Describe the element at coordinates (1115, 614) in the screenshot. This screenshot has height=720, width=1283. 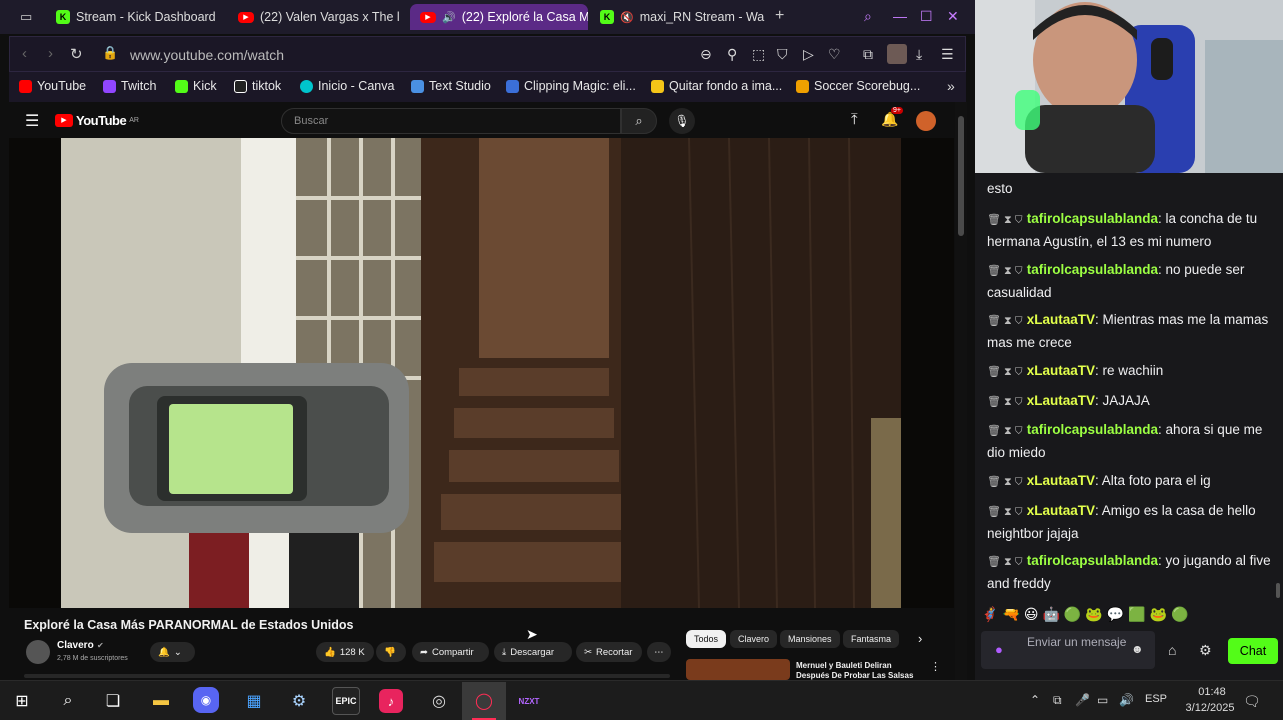
I see `emote-icon: 💬` at that location.